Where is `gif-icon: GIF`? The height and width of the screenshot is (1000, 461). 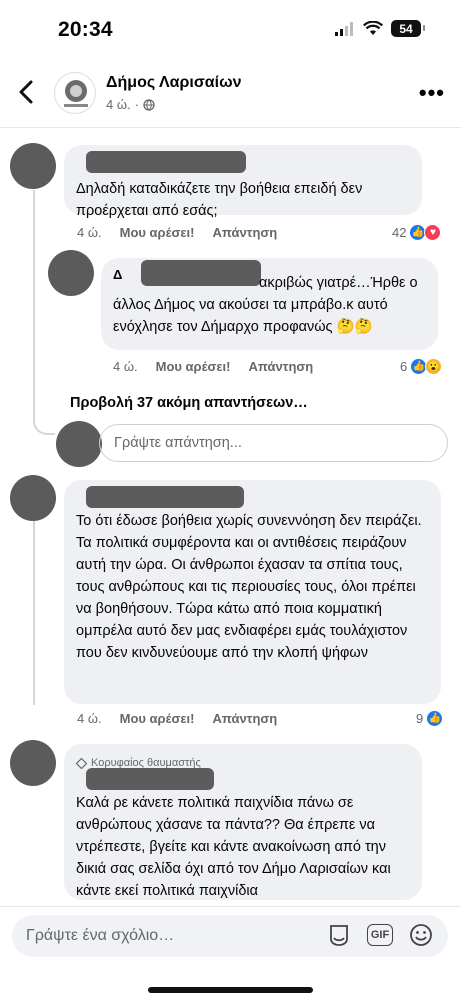
gif-icon: GIF is located at coordinates (380, 935).